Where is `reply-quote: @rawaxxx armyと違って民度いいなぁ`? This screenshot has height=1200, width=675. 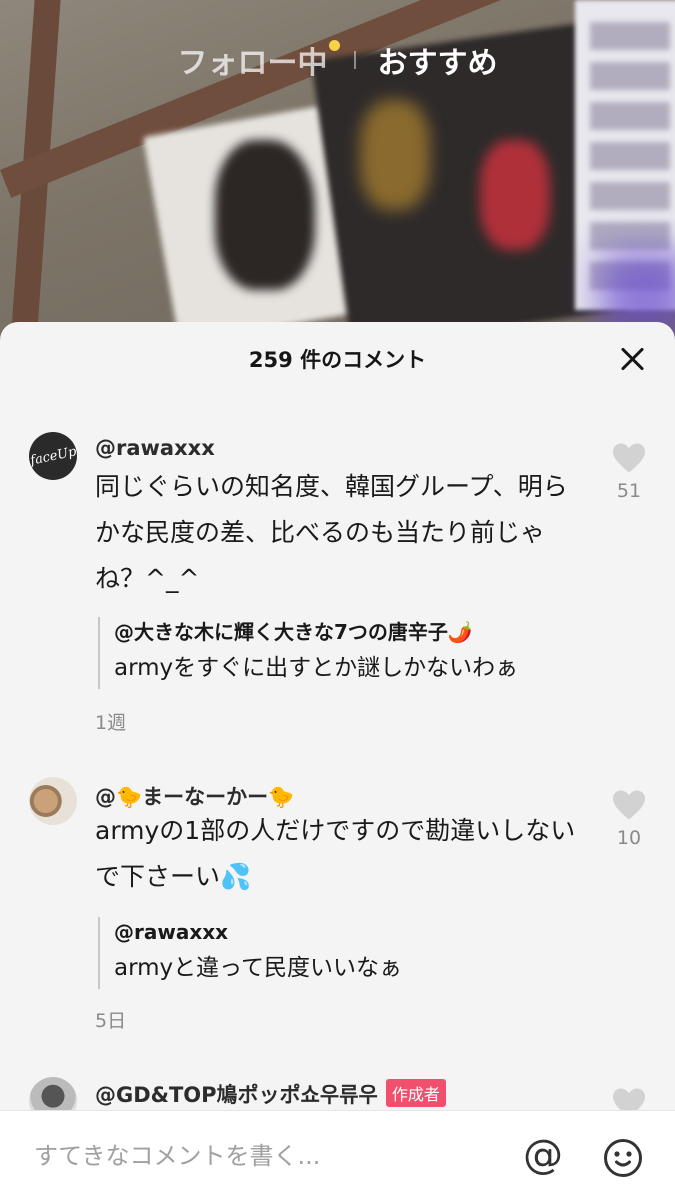 reply-quote: @rawaxxx armyと違って民度いいなぁ is located at coordinates (250, 953).